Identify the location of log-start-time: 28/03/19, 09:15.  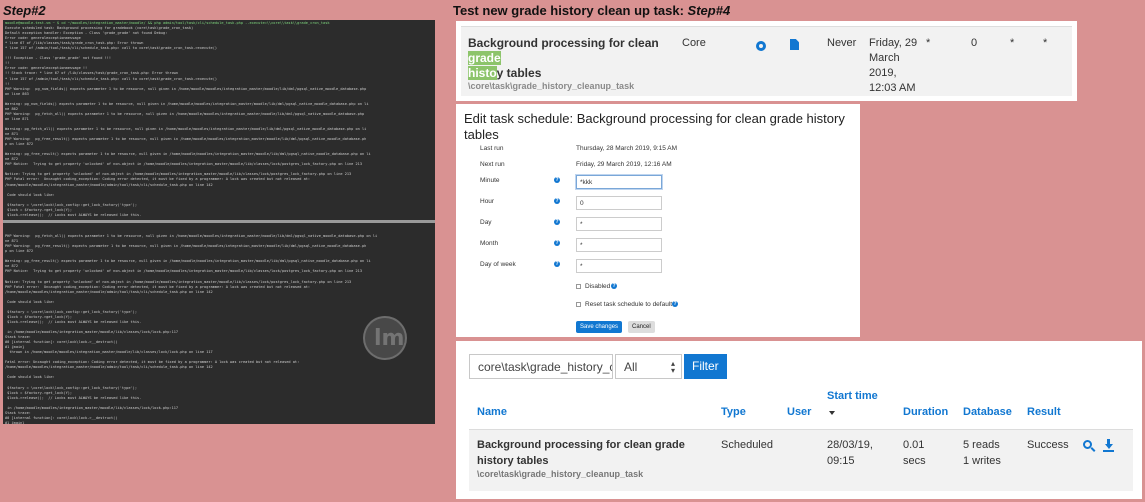
(850, 453).